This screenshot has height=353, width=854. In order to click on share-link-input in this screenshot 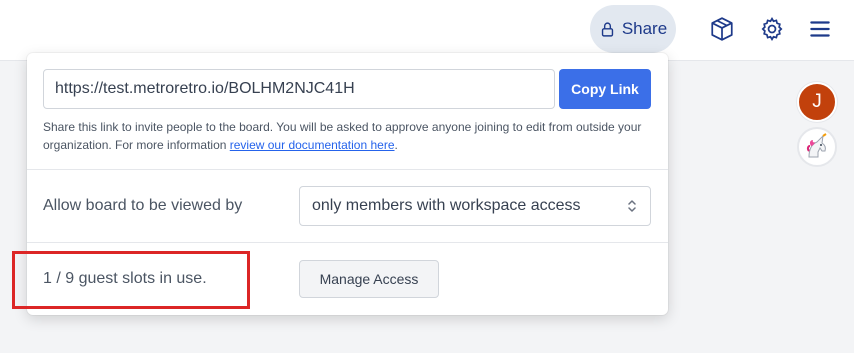, I will do `click(299, 89)`.